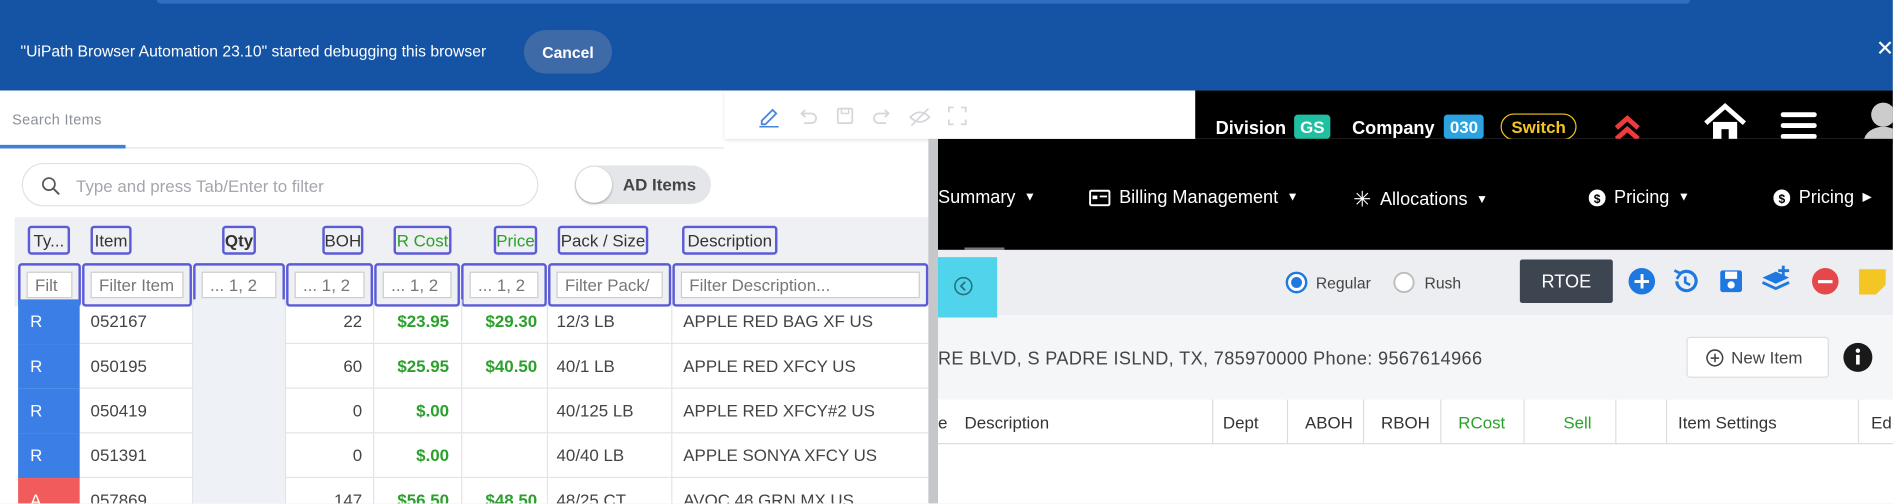 The image size is (1893, 504). What do you see at coordinates (433, 455) in the screenshot?
I see `row-rcost-cell: $.00` at bounding box center [433, 455].